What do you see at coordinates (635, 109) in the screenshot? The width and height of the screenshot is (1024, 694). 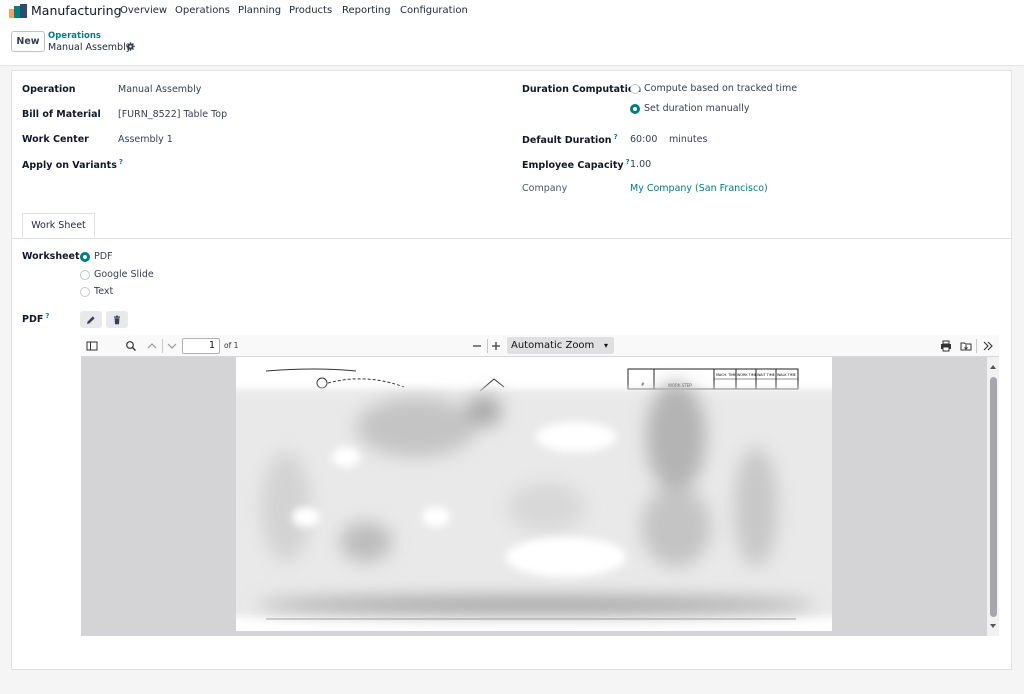 I see `radio-set-manually` at bounding box center [635, 109].